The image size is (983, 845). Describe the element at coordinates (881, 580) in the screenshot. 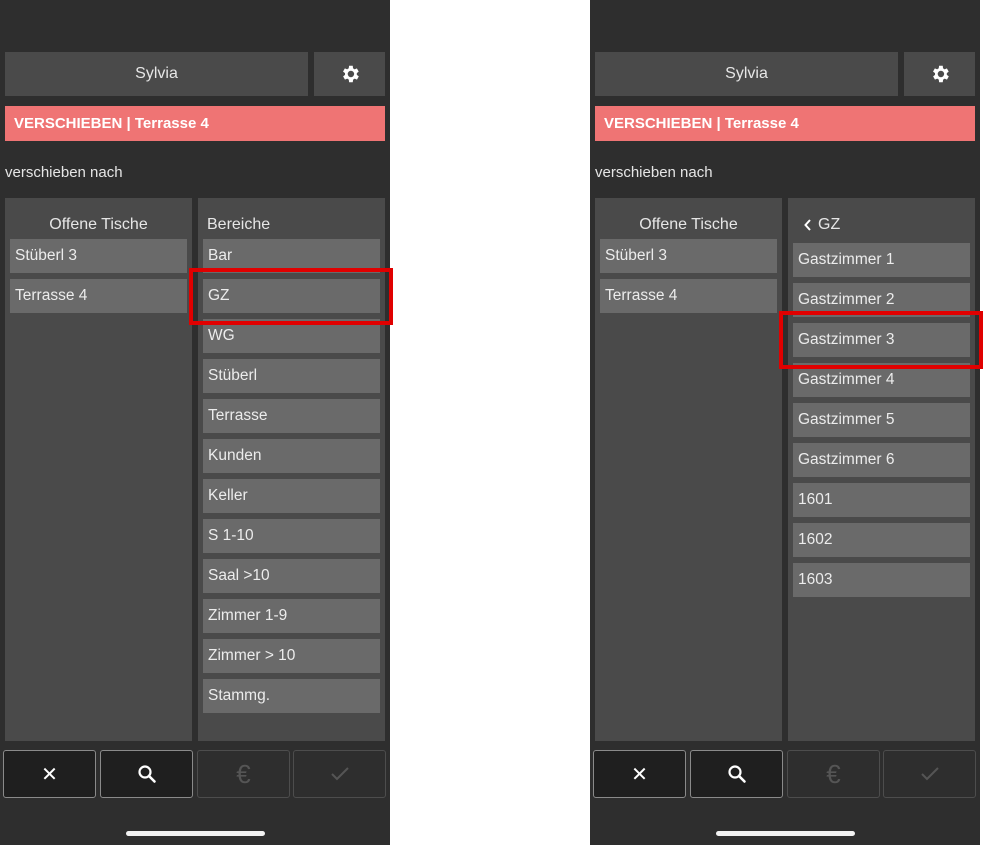

I see `room-item: 1603` at that location.